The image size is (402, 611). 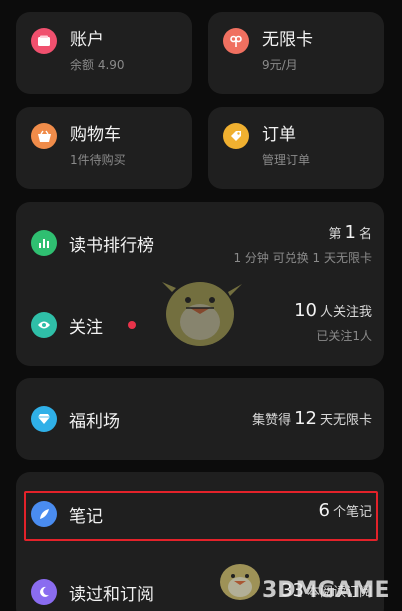 I want to click on account-tile: 账户 余额 4.90, so click(x=104, y=53).